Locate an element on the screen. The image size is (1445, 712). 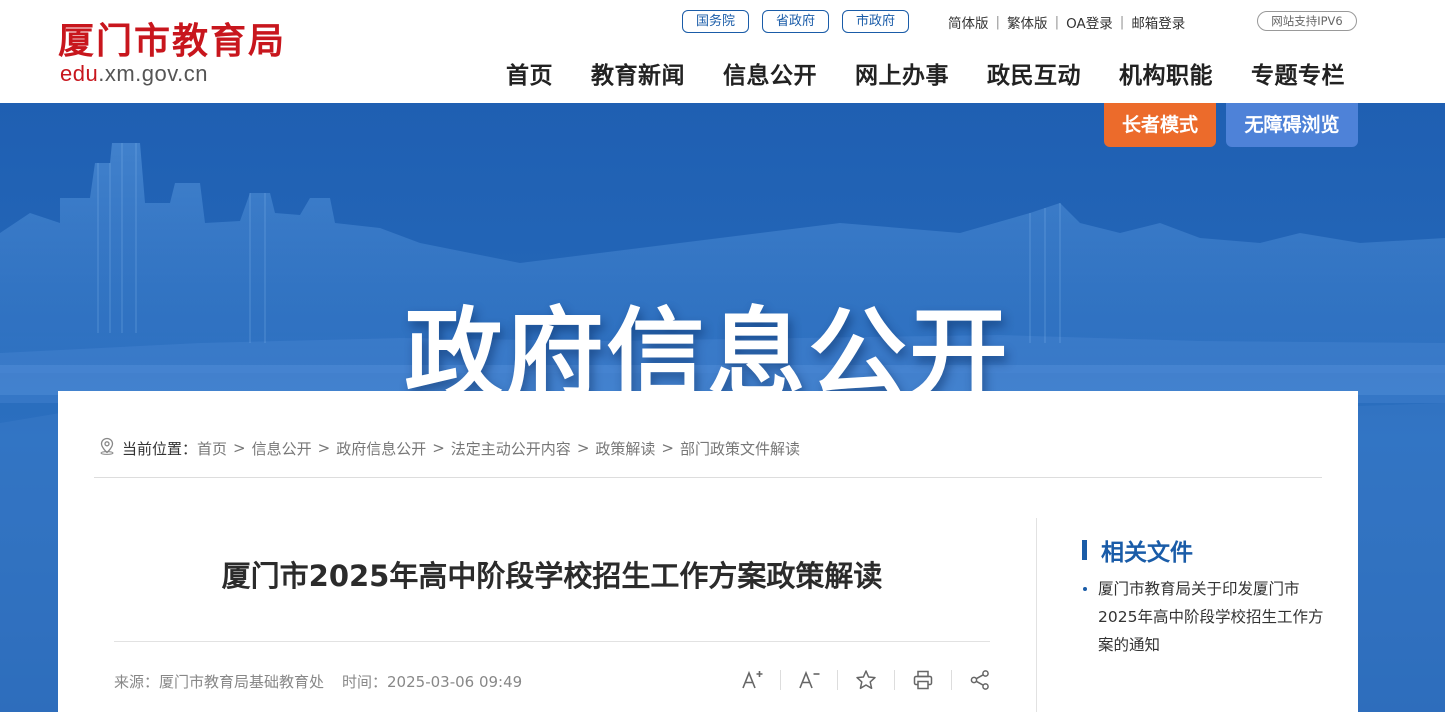
related-files-header: 相关文件 is located at coordinates (1137, 550).